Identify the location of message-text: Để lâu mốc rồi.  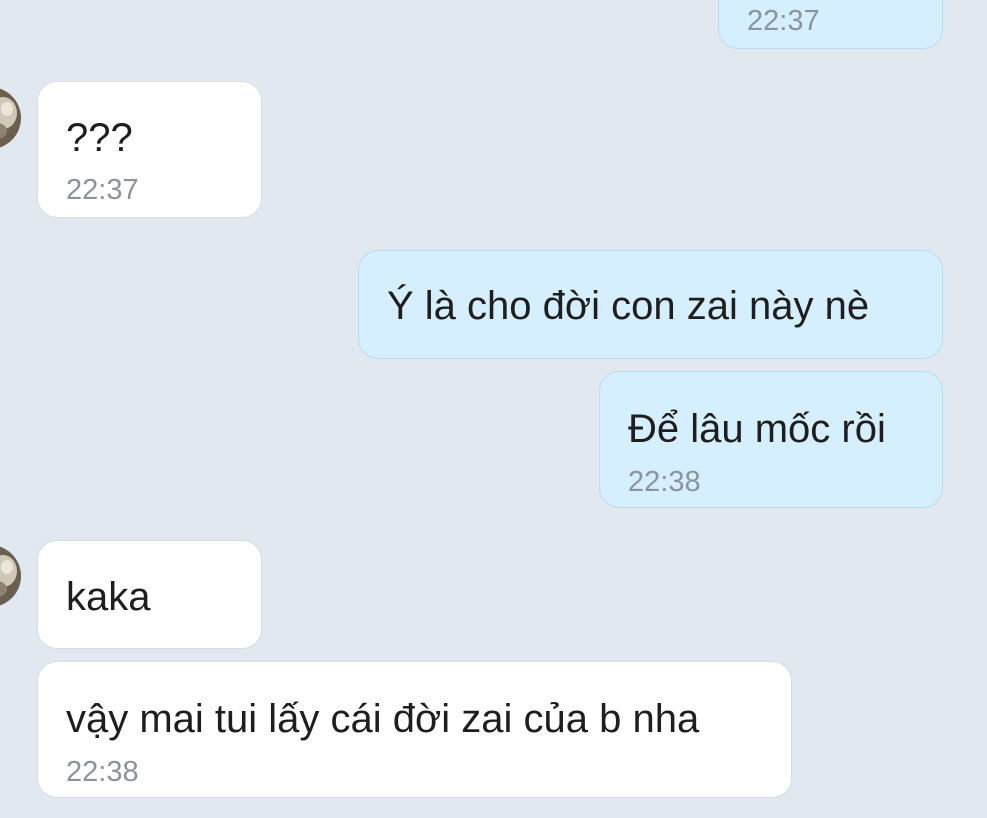
(757, 429).